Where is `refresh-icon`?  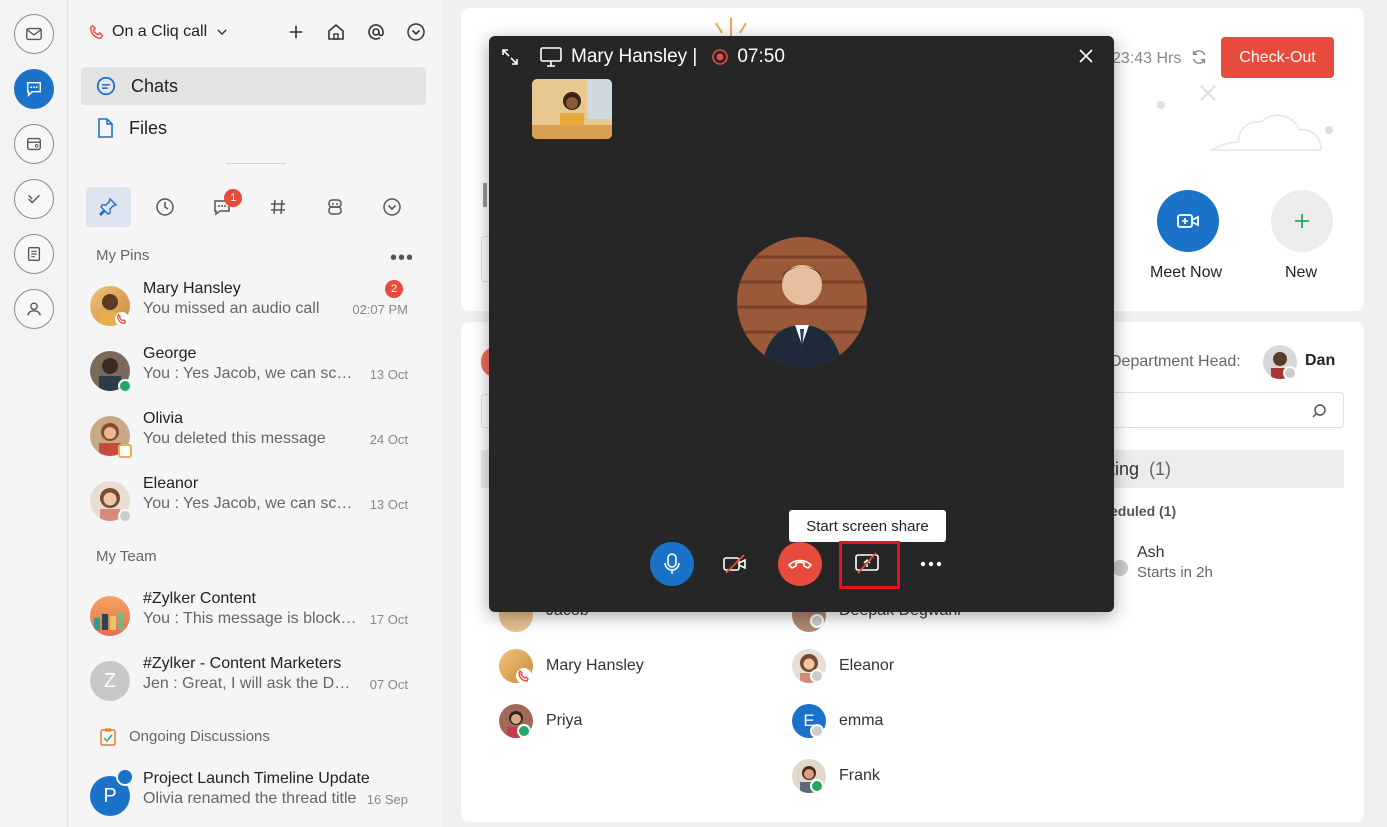
refresh-icon is located at coordinates (1199, 57).